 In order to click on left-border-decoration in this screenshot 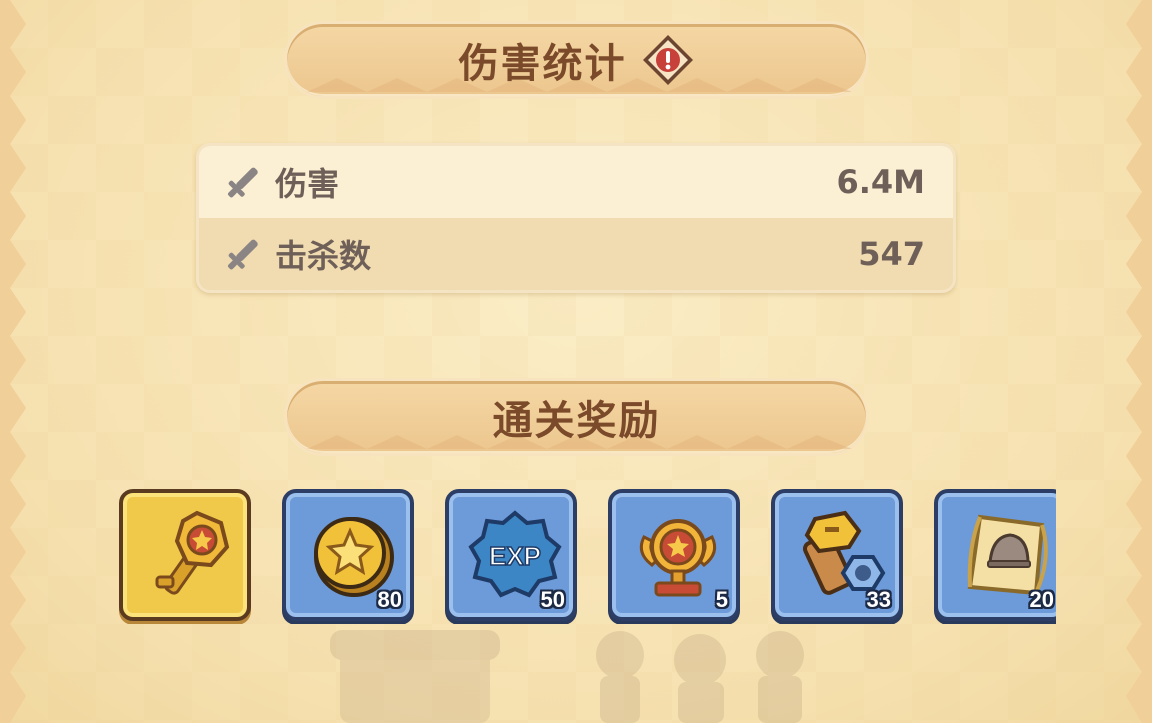, I will do `click(13, 361)`.